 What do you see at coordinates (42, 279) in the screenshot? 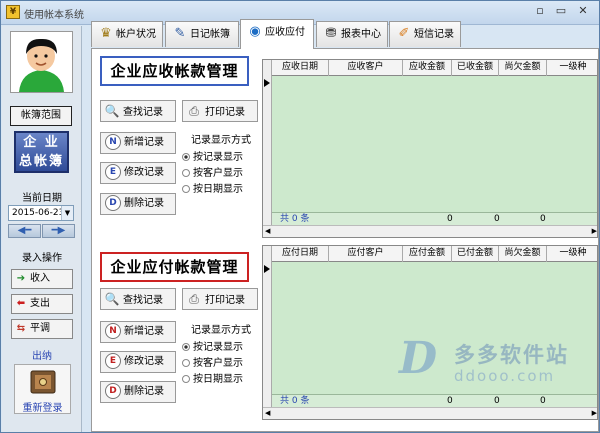
I see `income-button: ➔ 收入` at bounding box center [42, 279].